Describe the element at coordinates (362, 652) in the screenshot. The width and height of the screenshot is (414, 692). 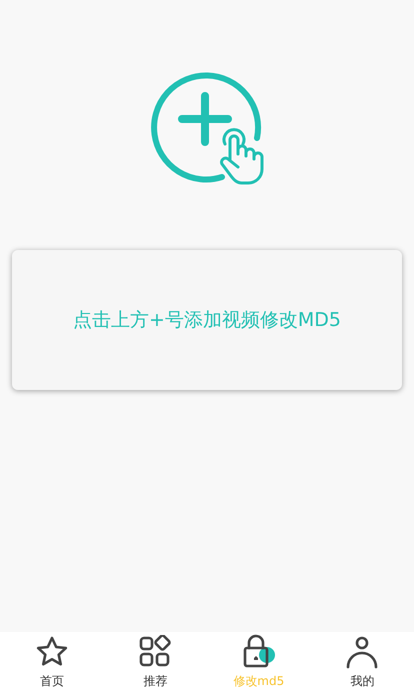
I see `person-icon` at that location.